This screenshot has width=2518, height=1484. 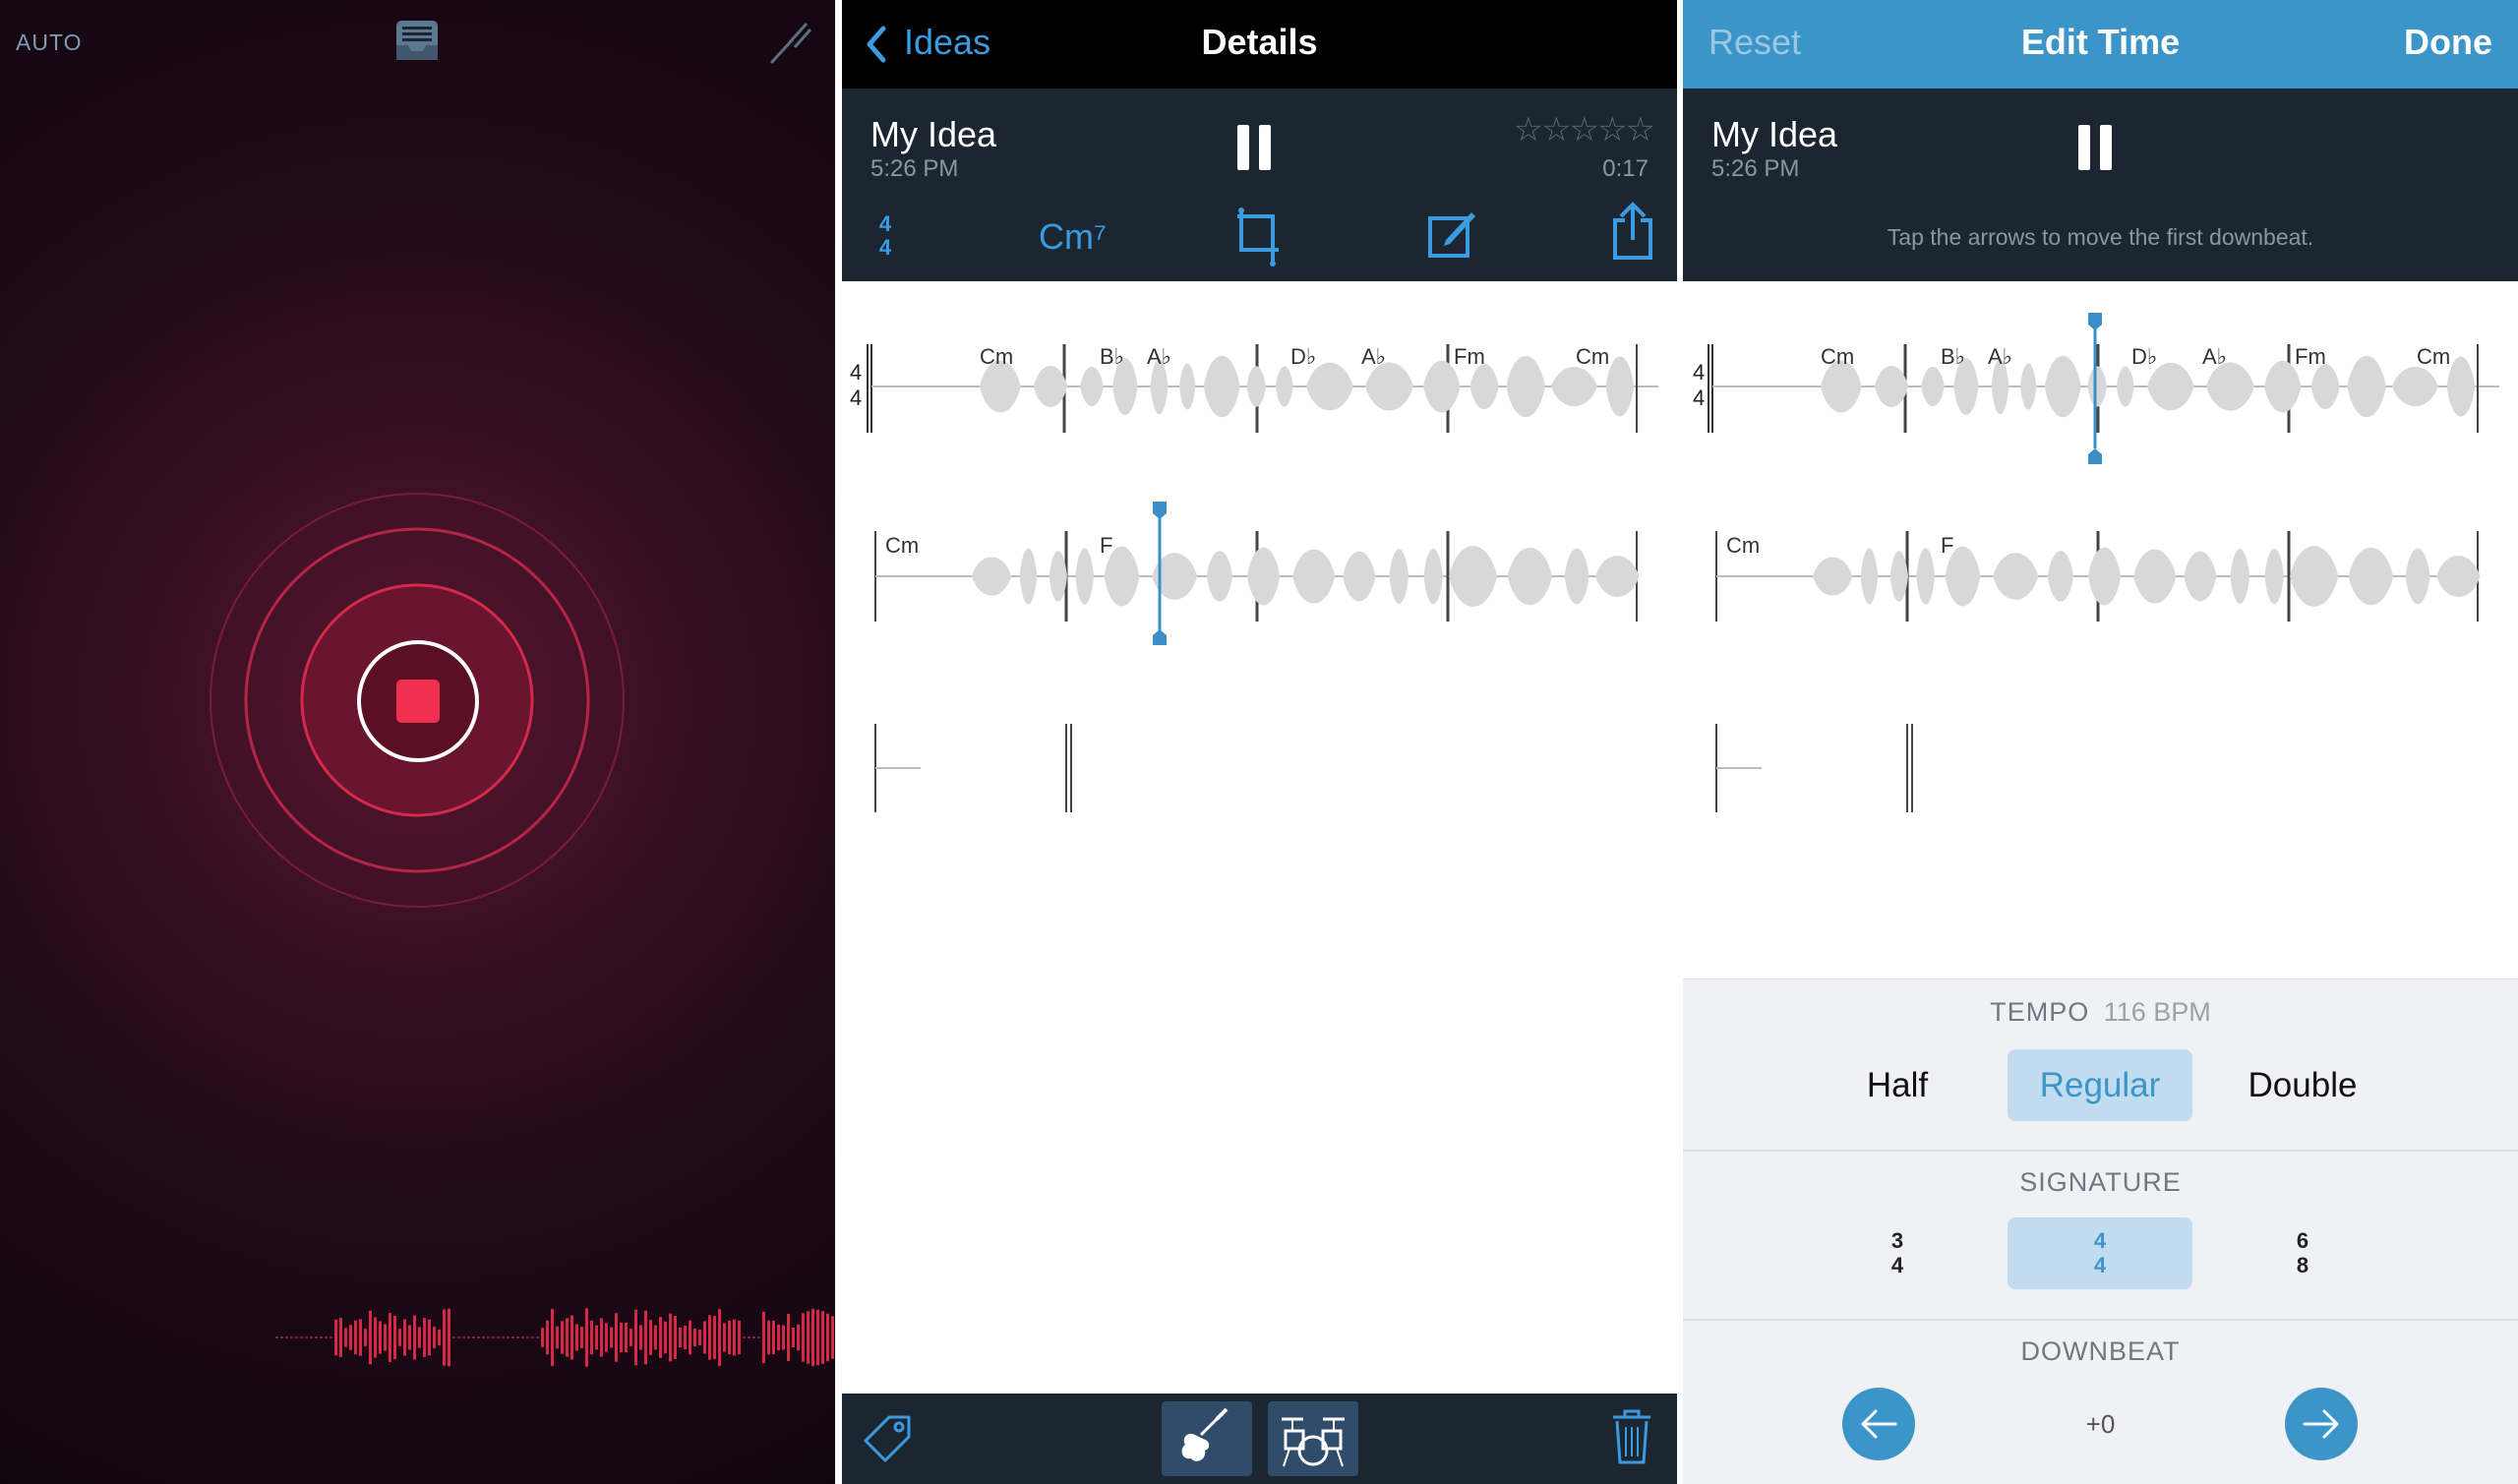 I want to click on downbeat-right-button, so click(x=2321, y=1424).